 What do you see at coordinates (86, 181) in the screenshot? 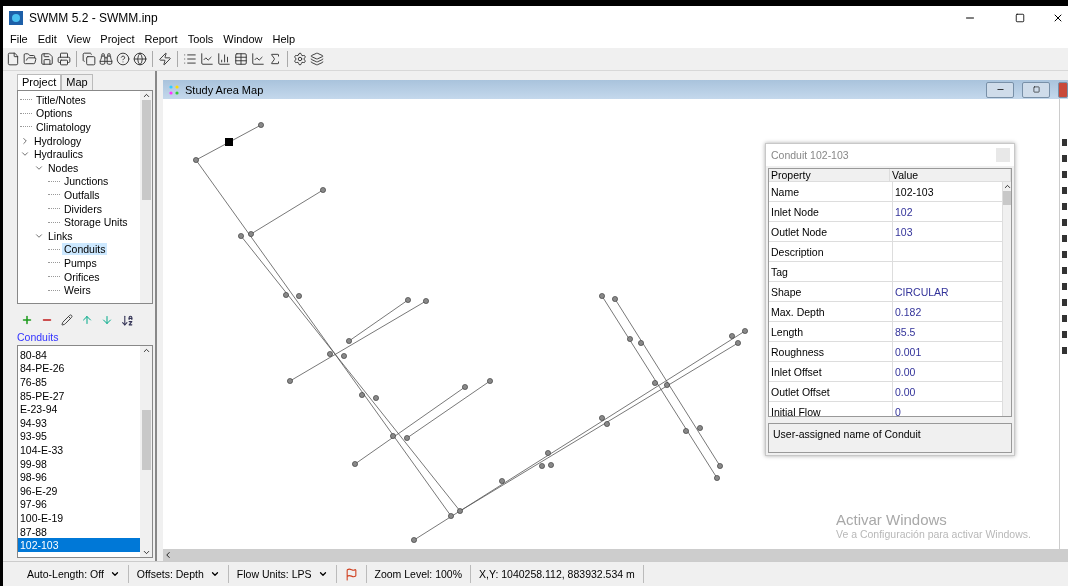
I see `tree-item: Junctions` at bounding box center [86, 181].